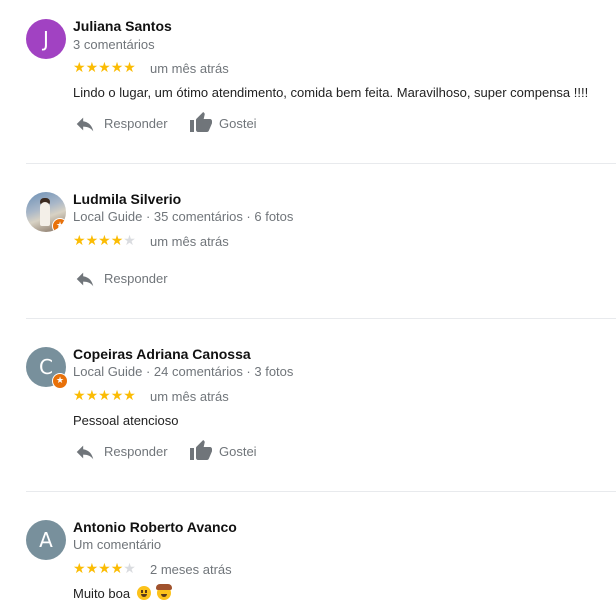  What do you see at coordinates (122, 26) in the screenshot?
I see `reviewer-name: Juliana Santos` at bounding box center [122, 26].